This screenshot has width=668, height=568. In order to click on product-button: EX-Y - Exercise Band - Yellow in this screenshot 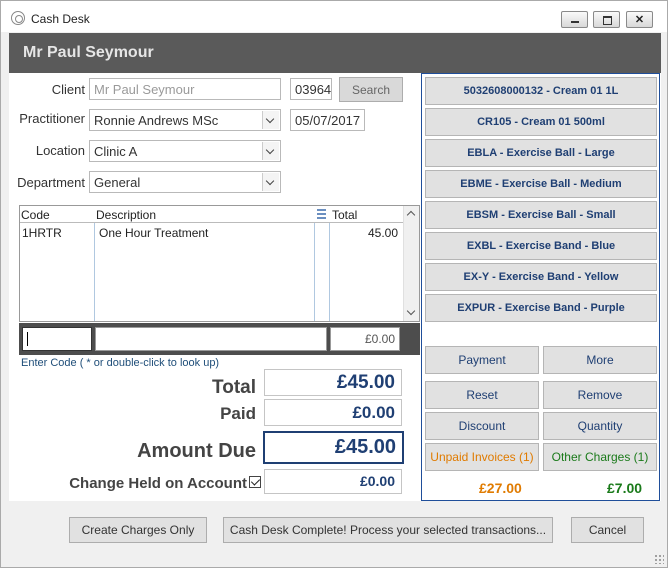, I will do `click(541, 277)`.